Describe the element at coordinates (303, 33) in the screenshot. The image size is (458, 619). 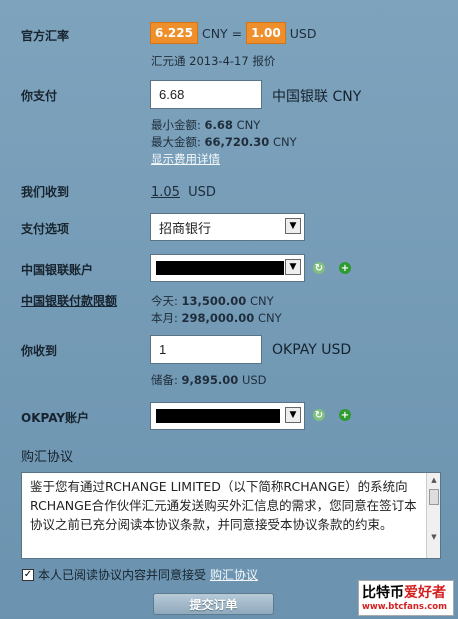
I see `usd-unit: USD` at that location.